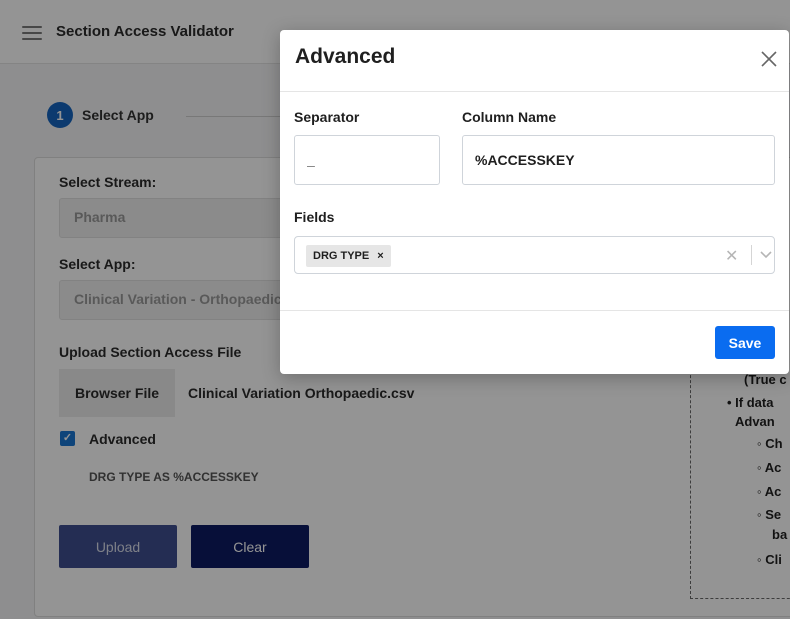  I want to click on chip-remove-icon: ×, so click(380, 256).